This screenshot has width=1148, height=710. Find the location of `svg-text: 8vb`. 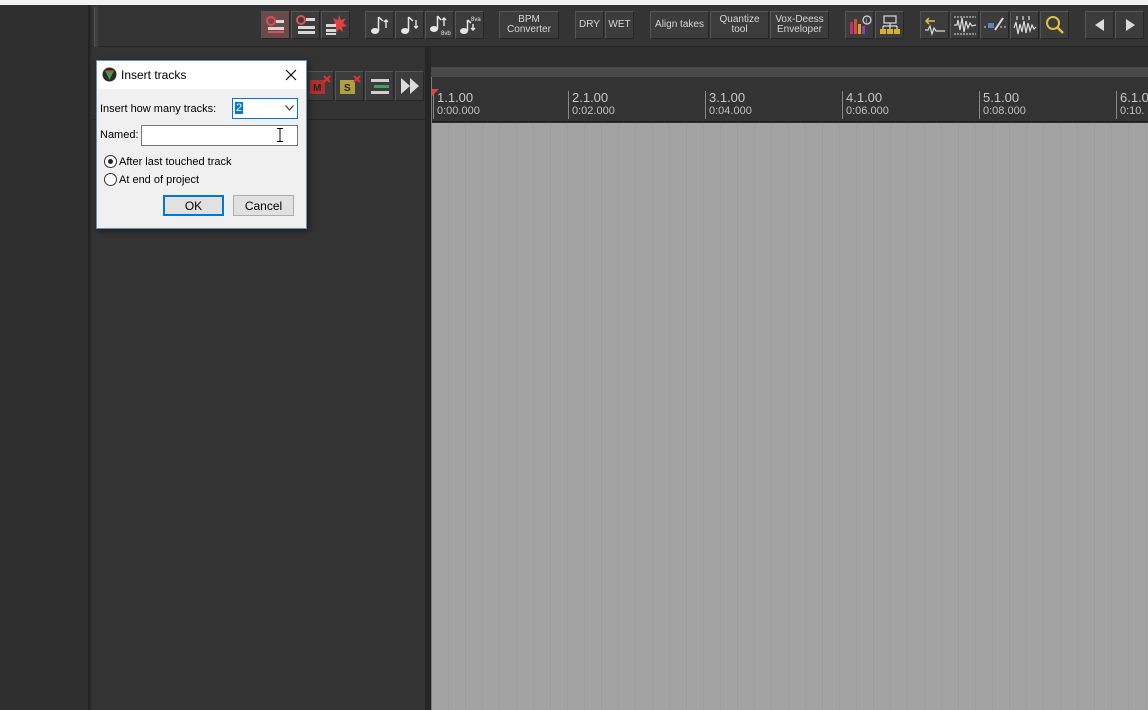

svg-text: 8vb is located at coordinates (446, 33).